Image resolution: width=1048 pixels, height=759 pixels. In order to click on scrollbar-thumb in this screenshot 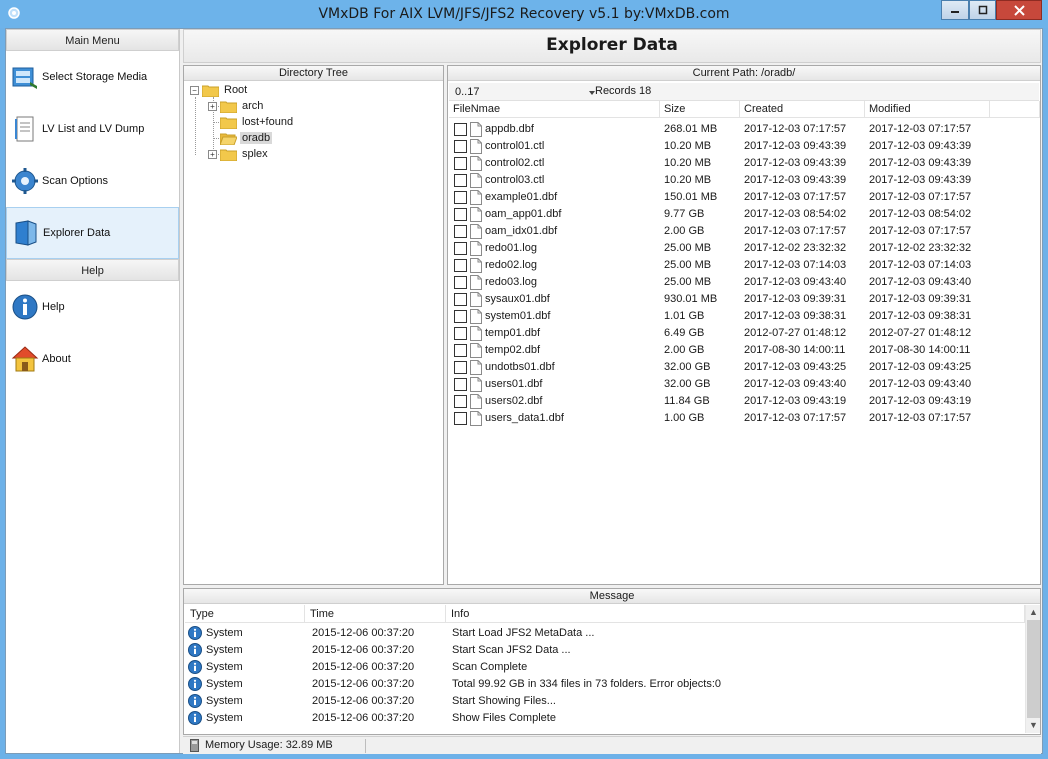, I will do `click(1033, 669)`.